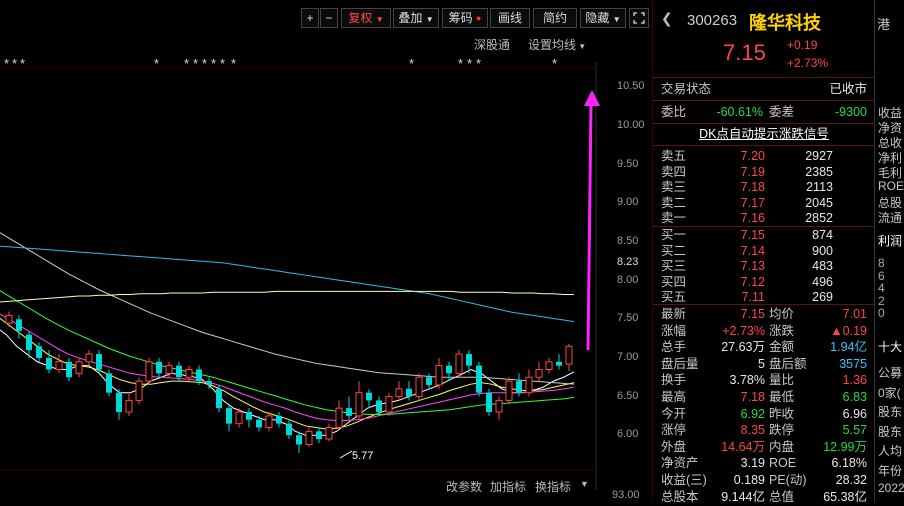  What do you see at coordinates (743, 496) in the screenshot?
I see `stat-value: 9.144亿` at bounding box center [743, 496].